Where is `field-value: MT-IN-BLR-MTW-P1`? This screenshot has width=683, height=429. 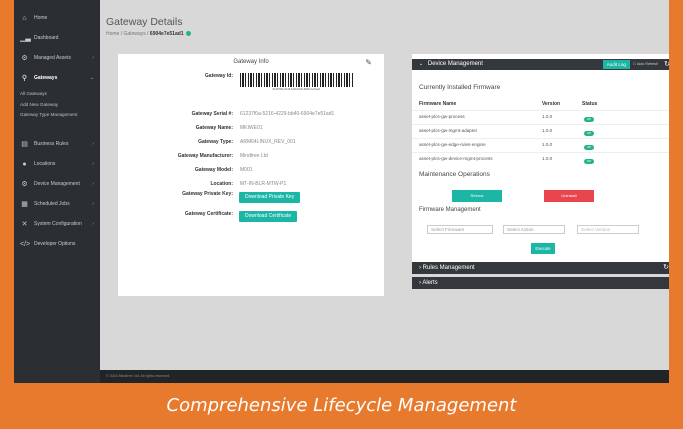
field-value: MT-IN-BLR-MTW-P1 is located at coordinates (263, 184).